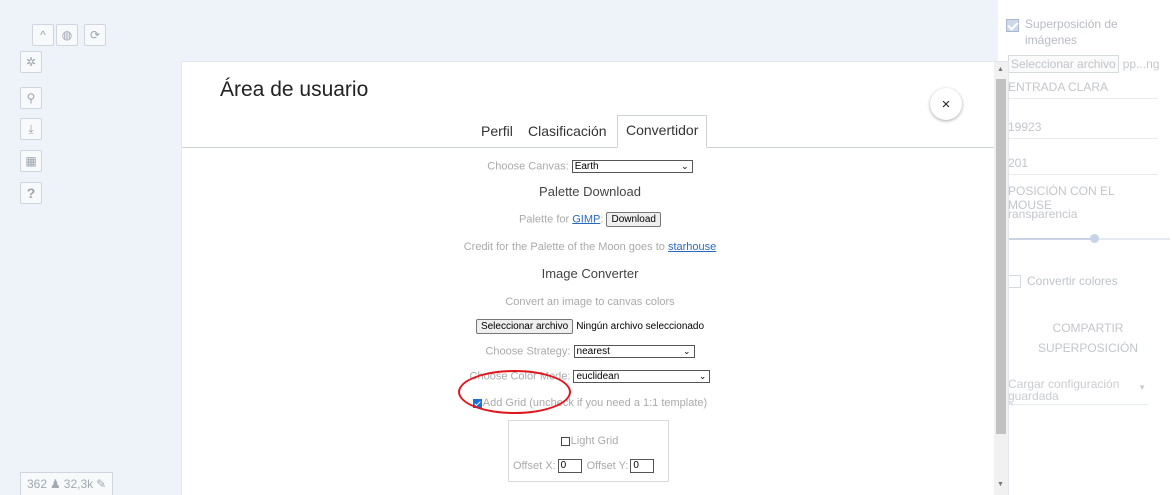  I want to click on offset-x-label: Offset X:, so click(534, 466).